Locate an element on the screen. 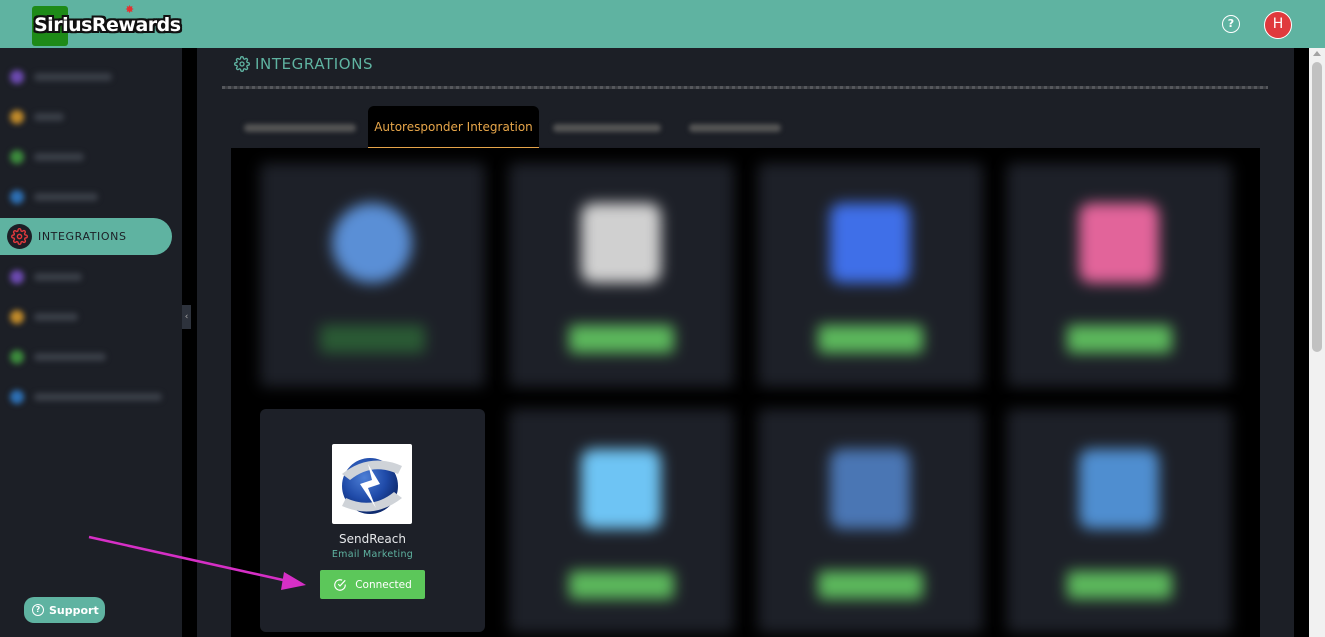 This screenshot has width=1325, height=637. connected-button: Connected is located at coordinates (372, 584).